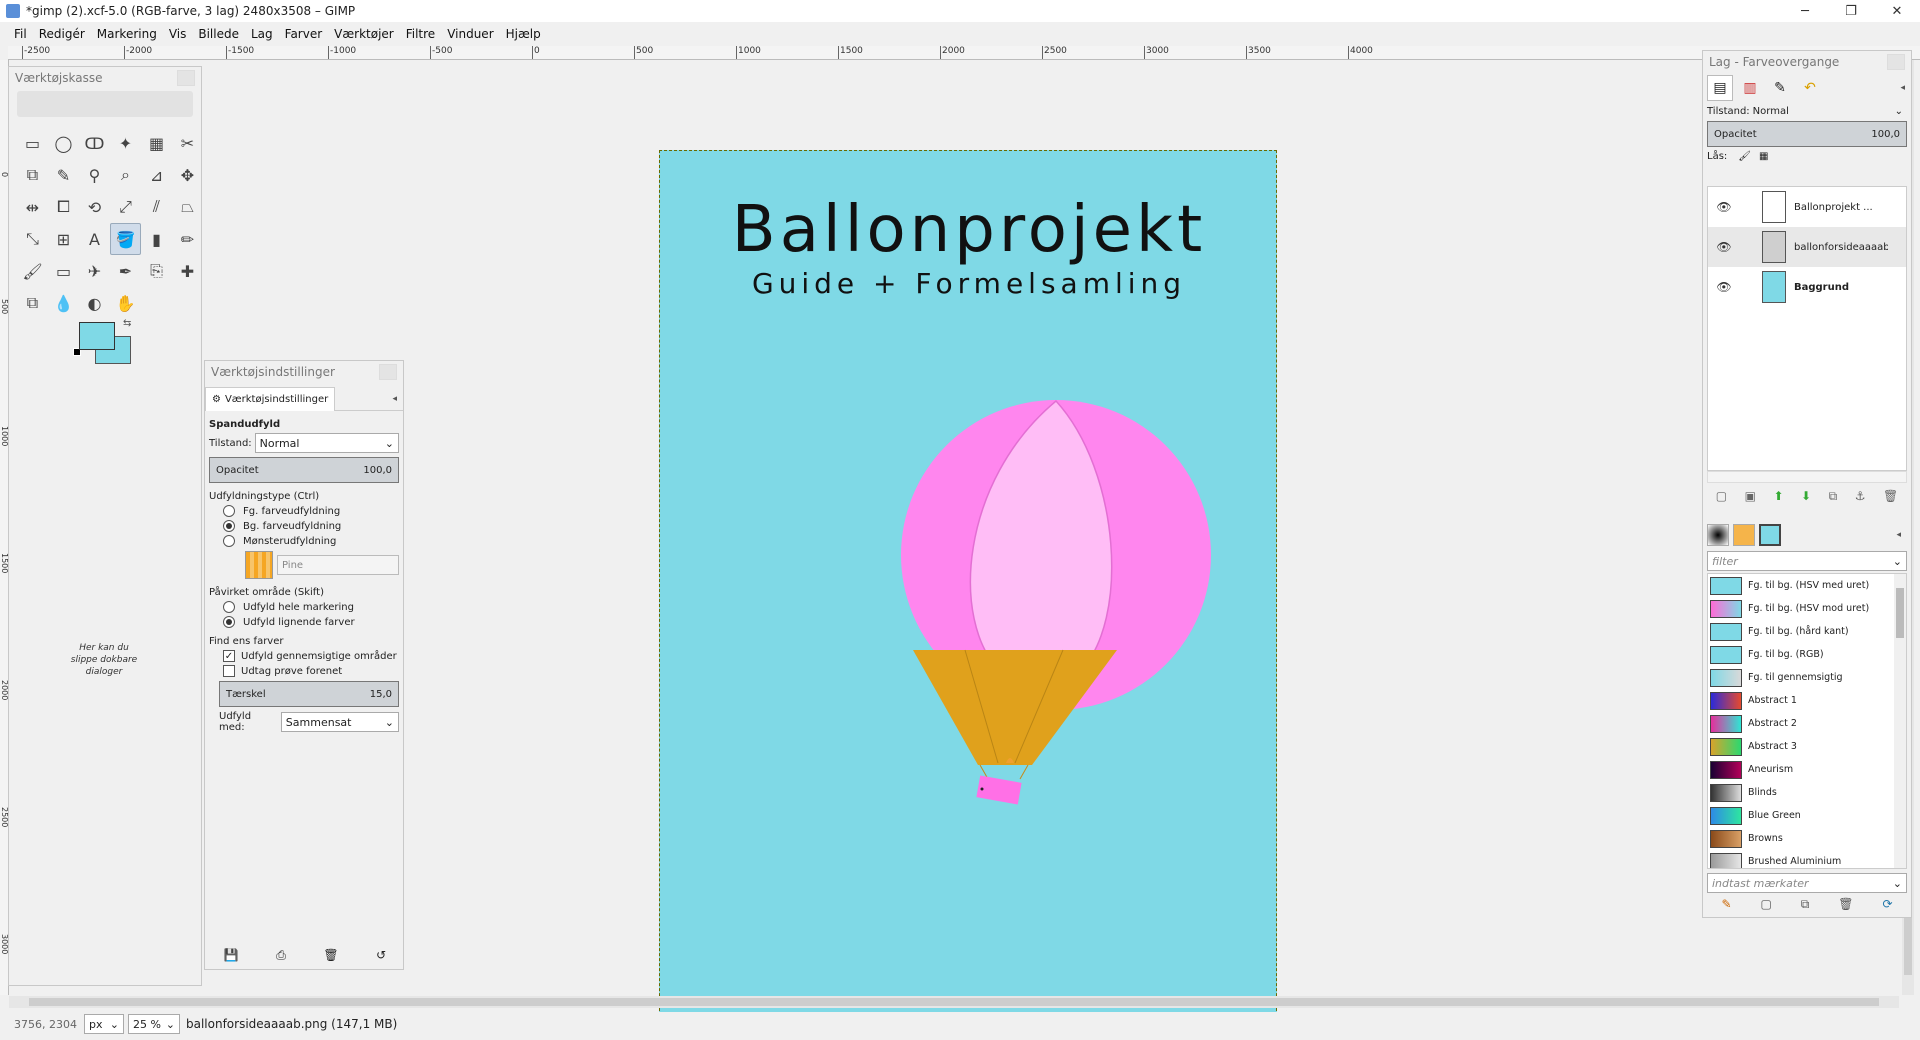 The height and width of the screenshot is (1040, 1920). Describe the element at coordinates (125, 207) in the screenshot. I see `scale-icon: ⤢` at that location.